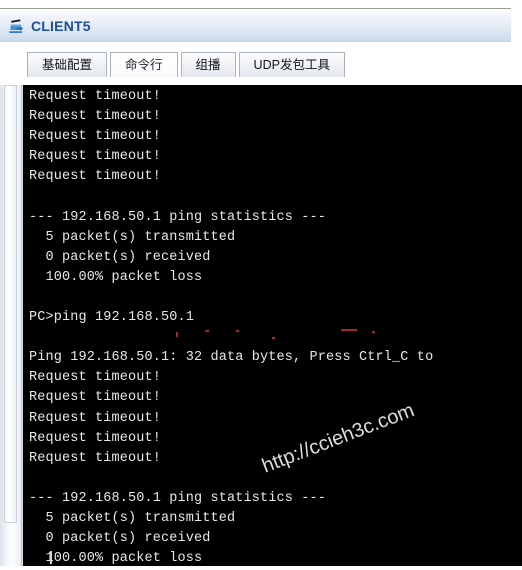 This screenshot has height=570, width=522. I want to click on console-scrollbar, so click(11, 327).